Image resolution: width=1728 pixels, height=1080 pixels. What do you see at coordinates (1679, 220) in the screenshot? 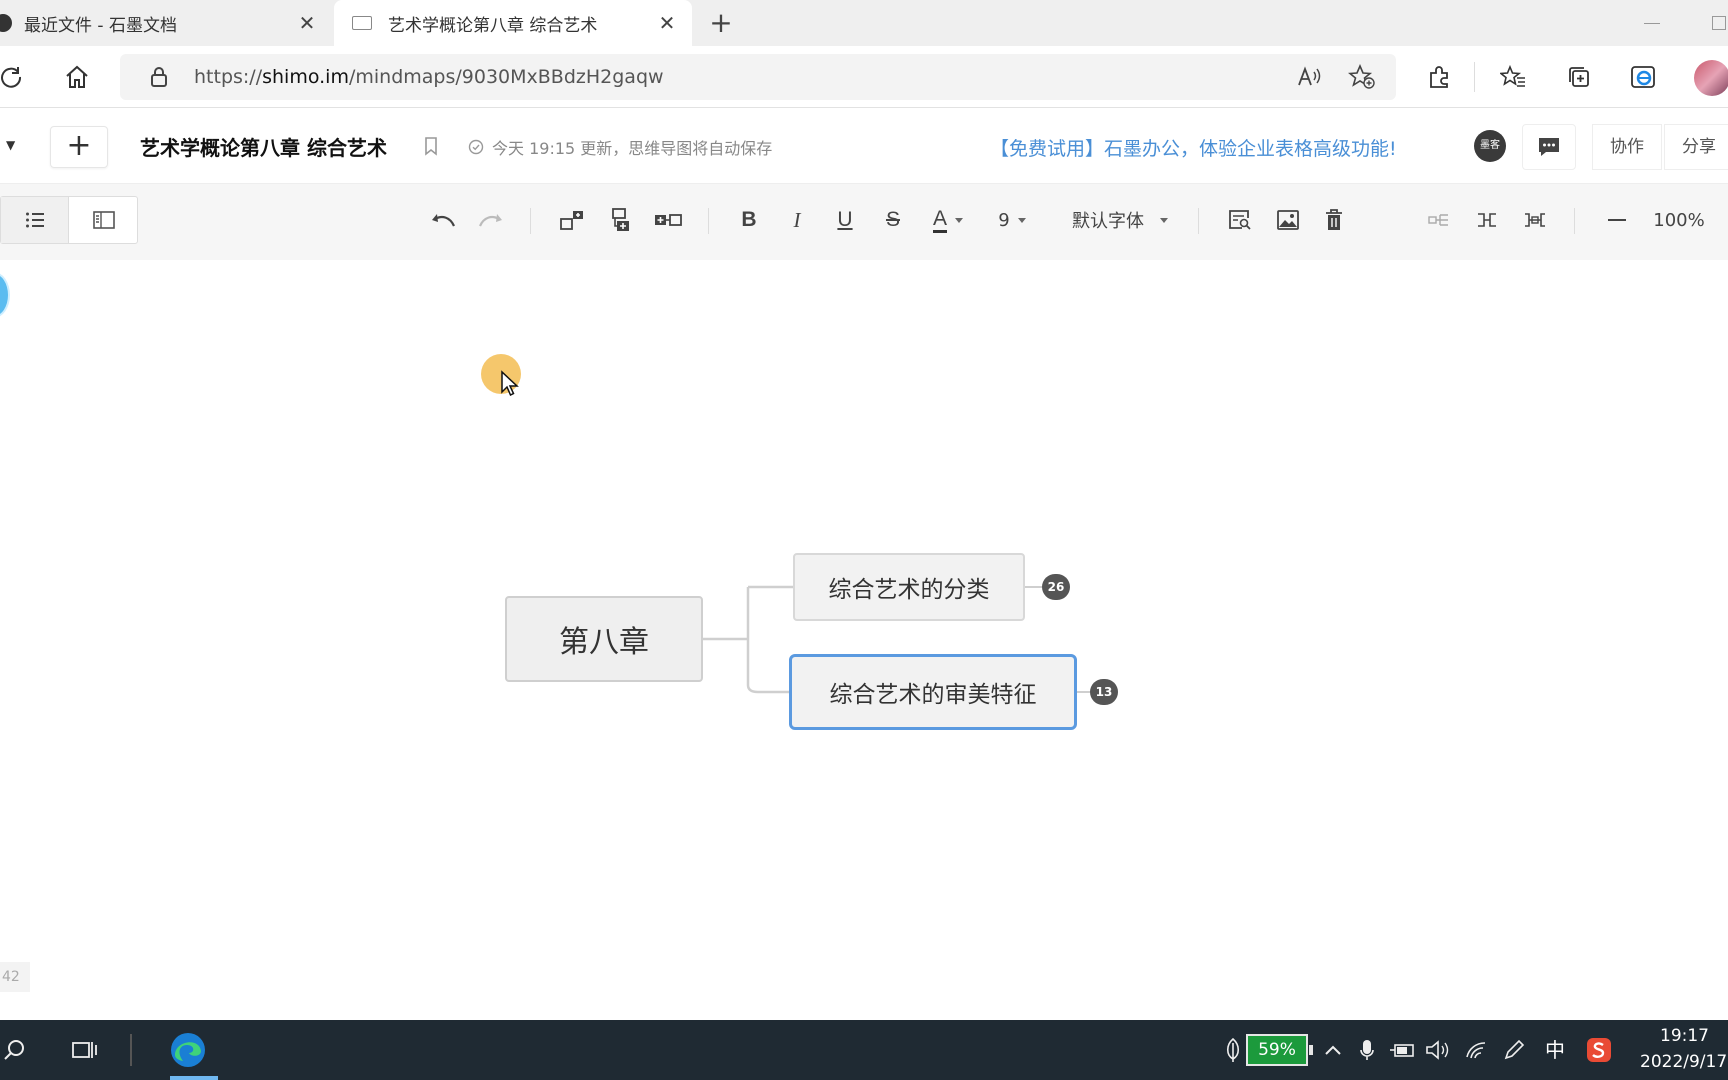
I see `zoom-level: 100%` at bounding box center [1679, 220].